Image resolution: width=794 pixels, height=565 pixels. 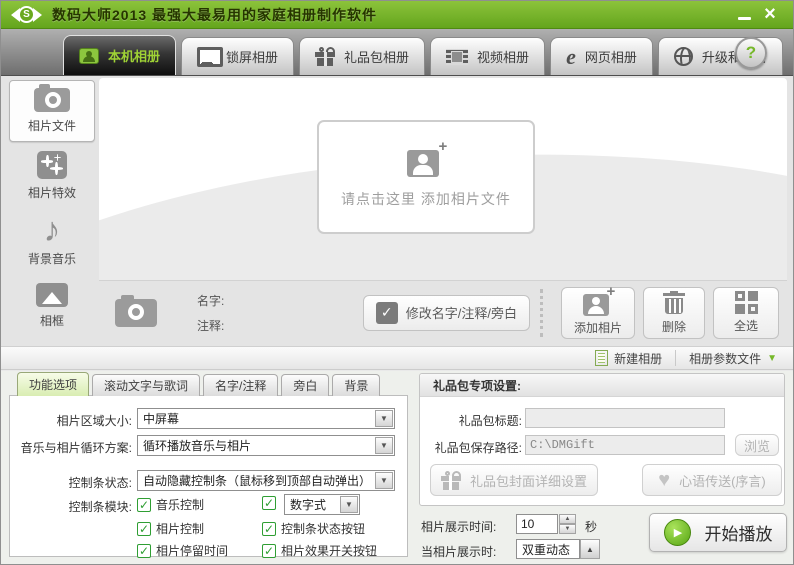 What do you see at coordinates (625, 418) in the screenshot?
I see `gift-title-input` at bounding box center [625, 418].